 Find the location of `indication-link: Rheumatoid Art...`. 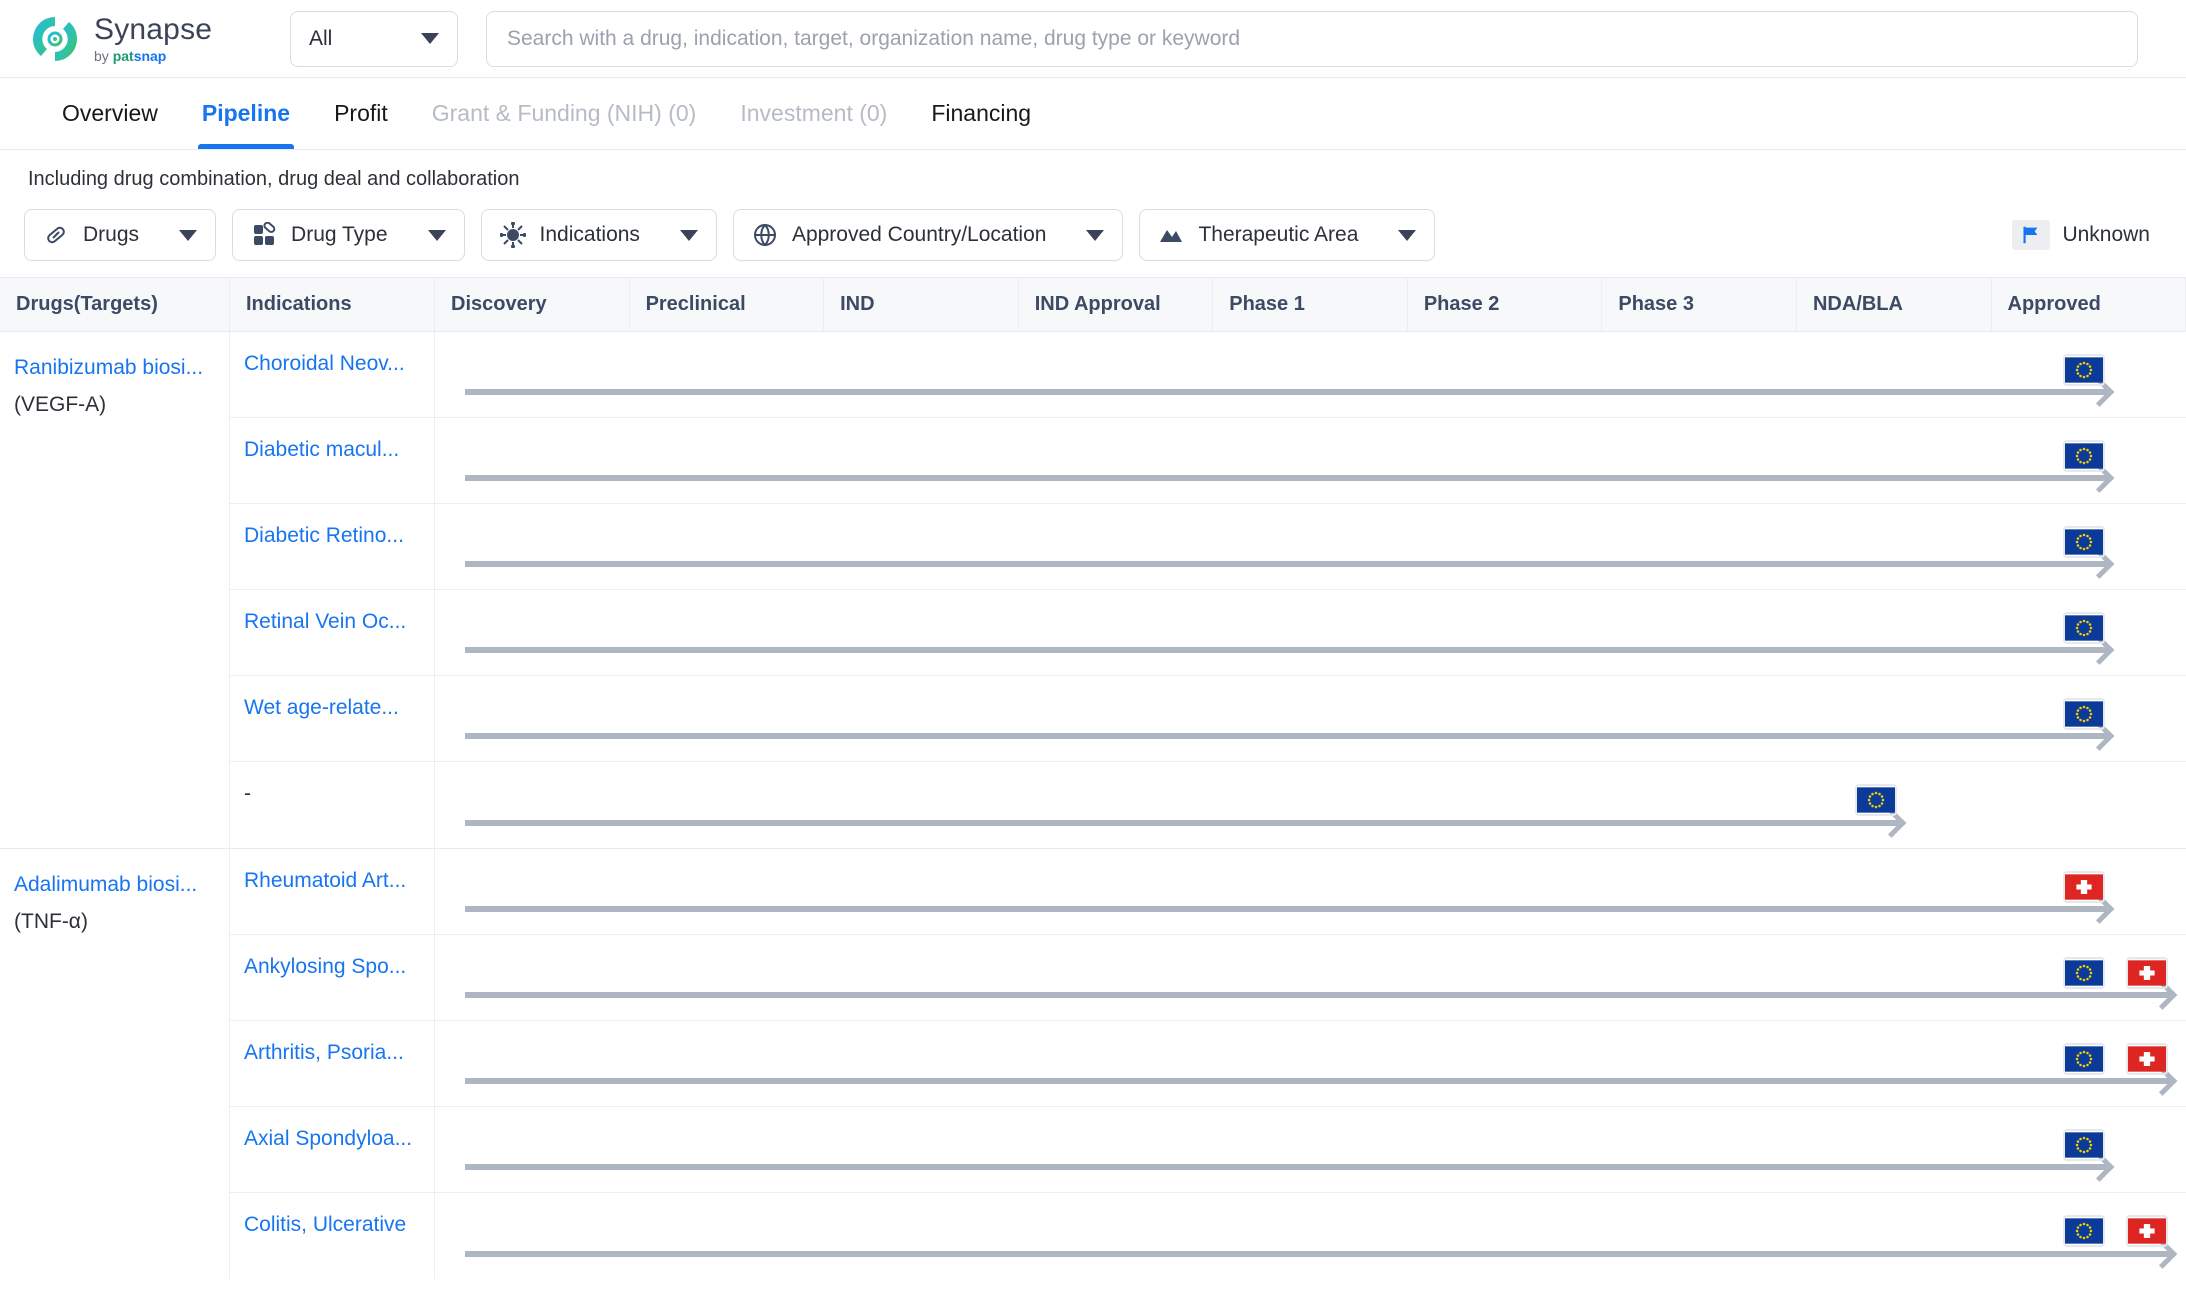

indication-link: Rheumatoid Art... is located at coordinates (334, 881).